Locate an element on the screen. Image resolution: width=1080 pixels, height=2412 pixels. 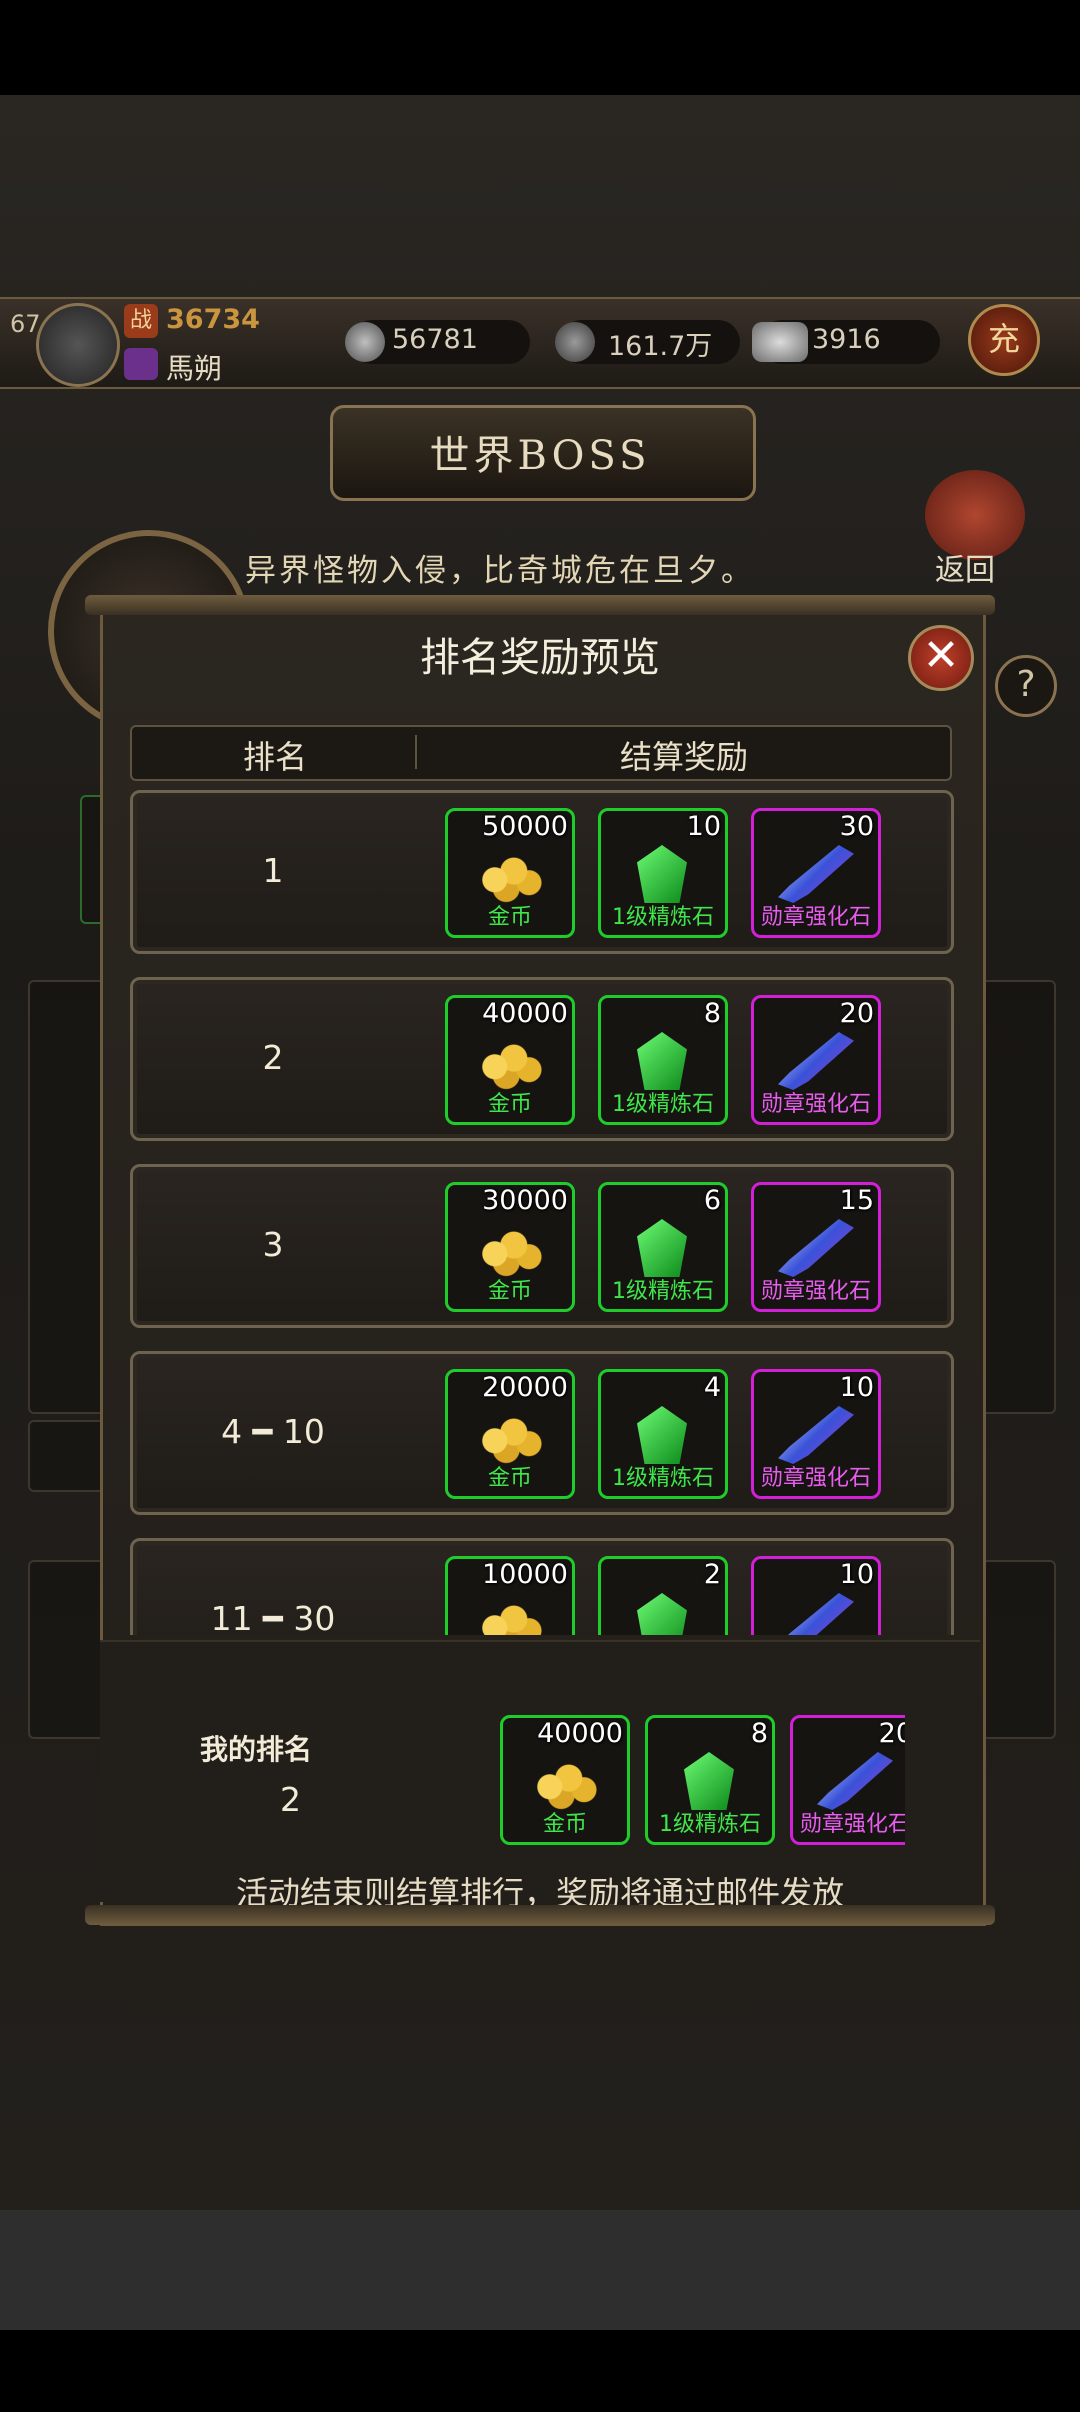
dialog-top-frame is located at coordinates (540, 605).